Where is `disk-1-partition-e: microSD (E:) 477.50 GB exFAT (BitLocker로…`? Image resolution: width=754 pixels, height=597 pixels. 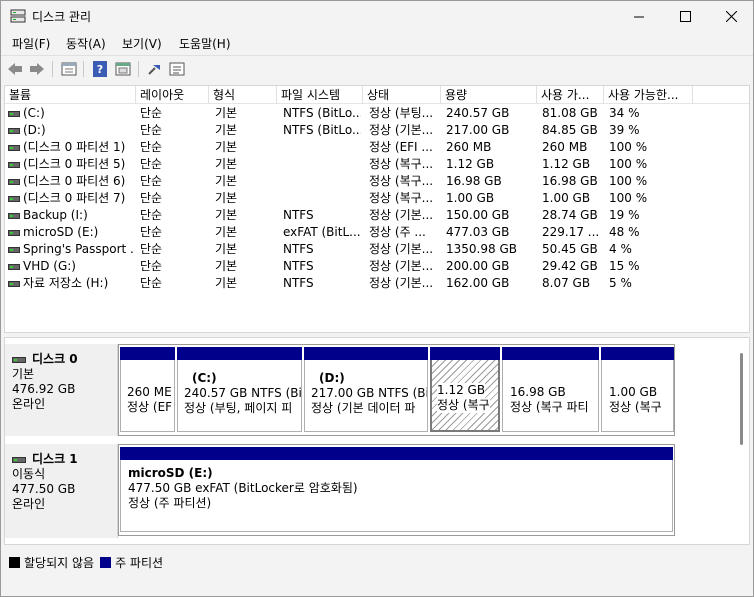
disk-1-partition-e: microSD (E:) 477.50 GB exFAT (BitLocker로… is located at coordinates (396, 489).